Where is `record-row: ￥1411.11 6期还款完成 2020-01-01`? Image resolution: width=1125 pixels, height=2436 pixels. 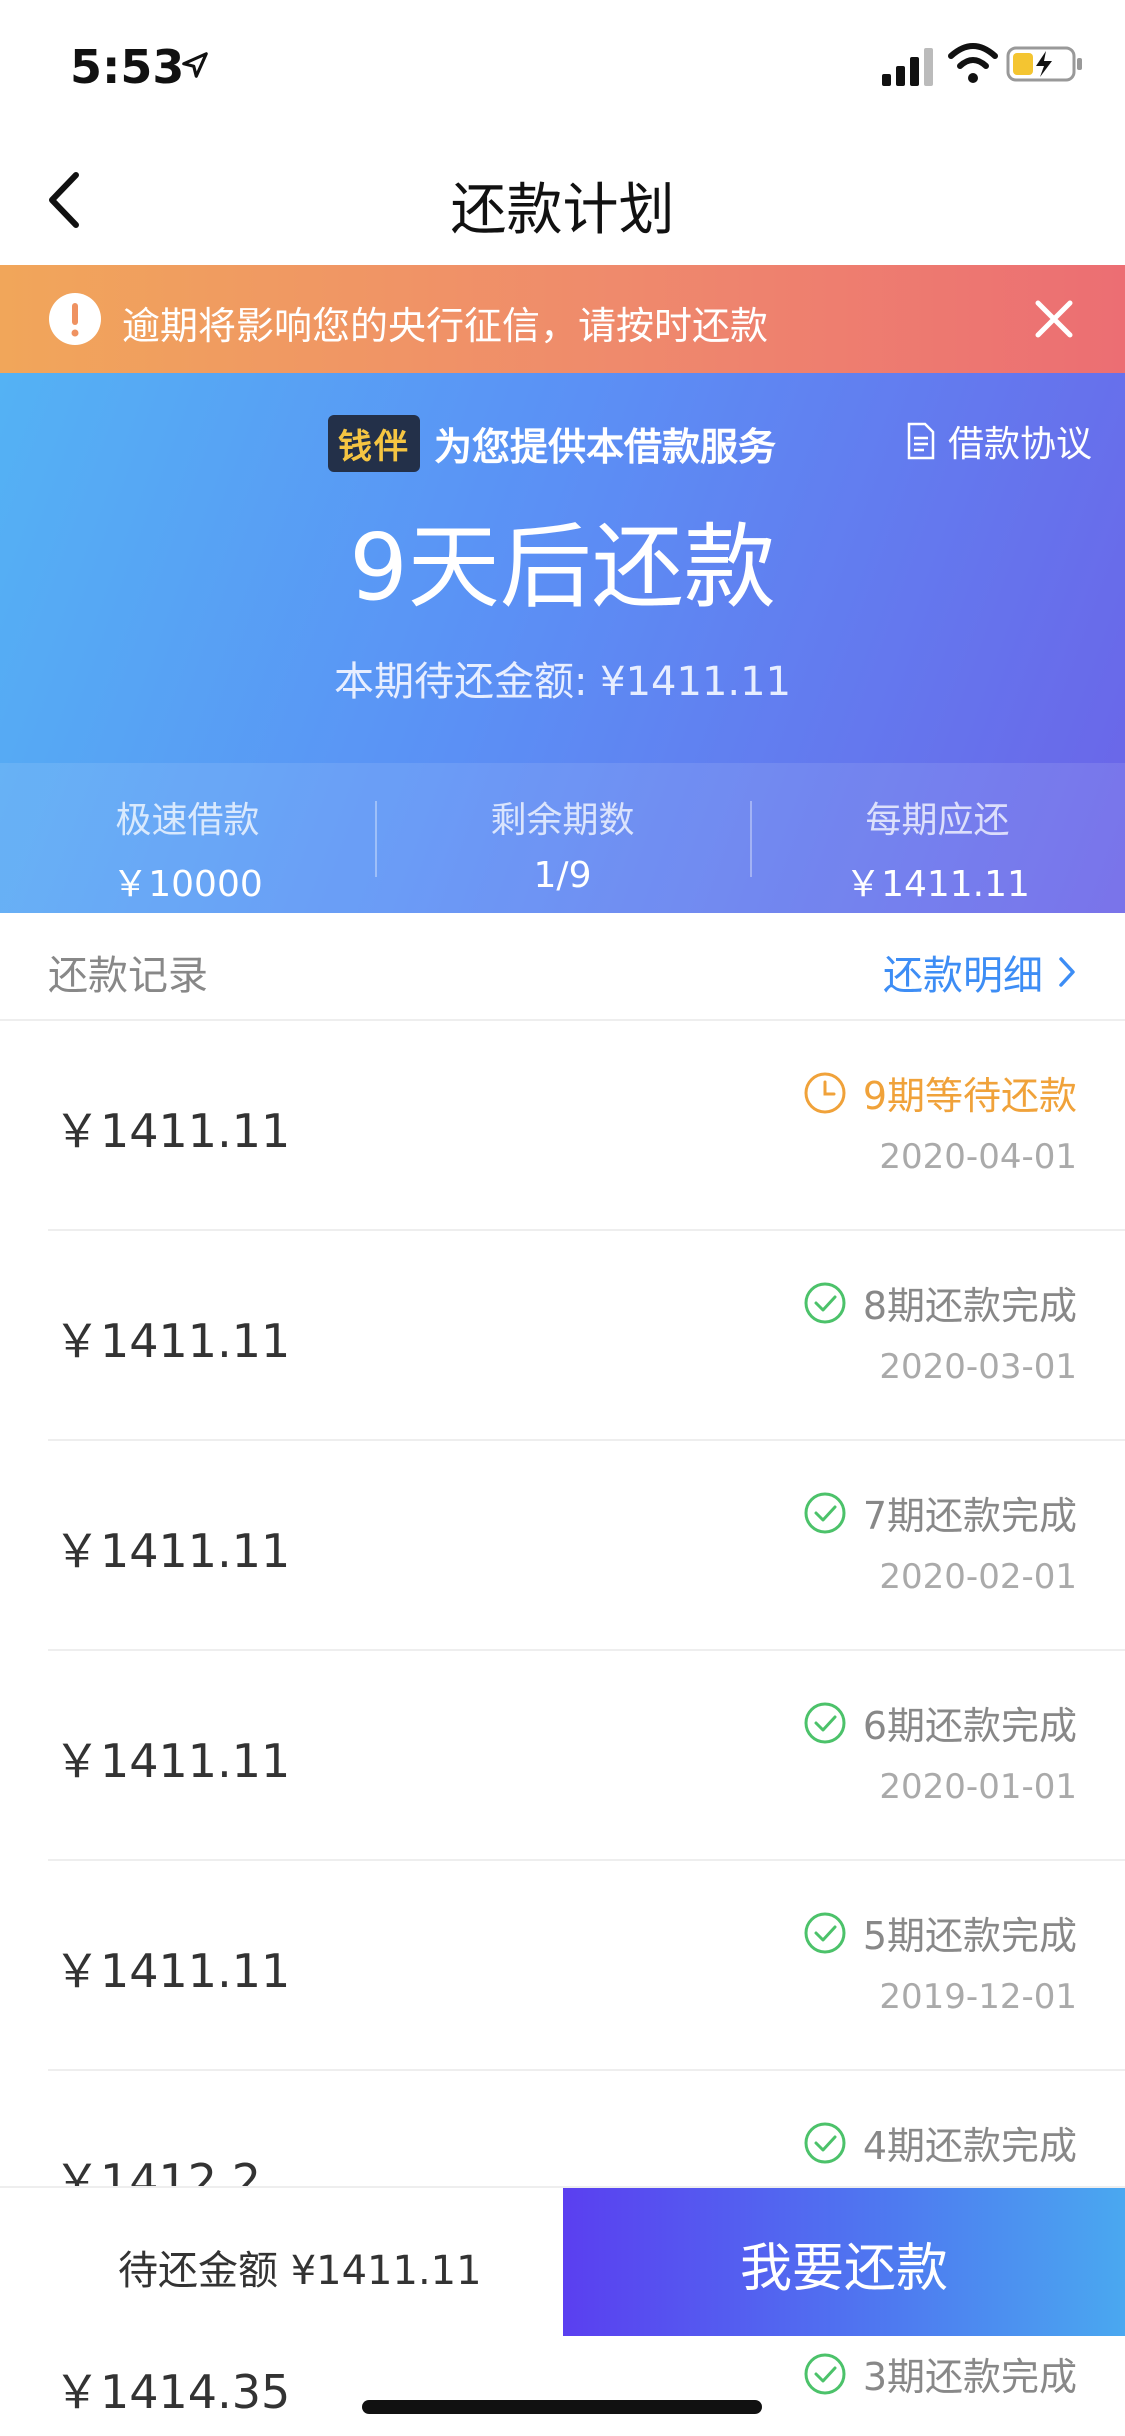 record-row: ￥1411.11 6期还款完成 2020-01-01 is located at coordinates (562, 1756).